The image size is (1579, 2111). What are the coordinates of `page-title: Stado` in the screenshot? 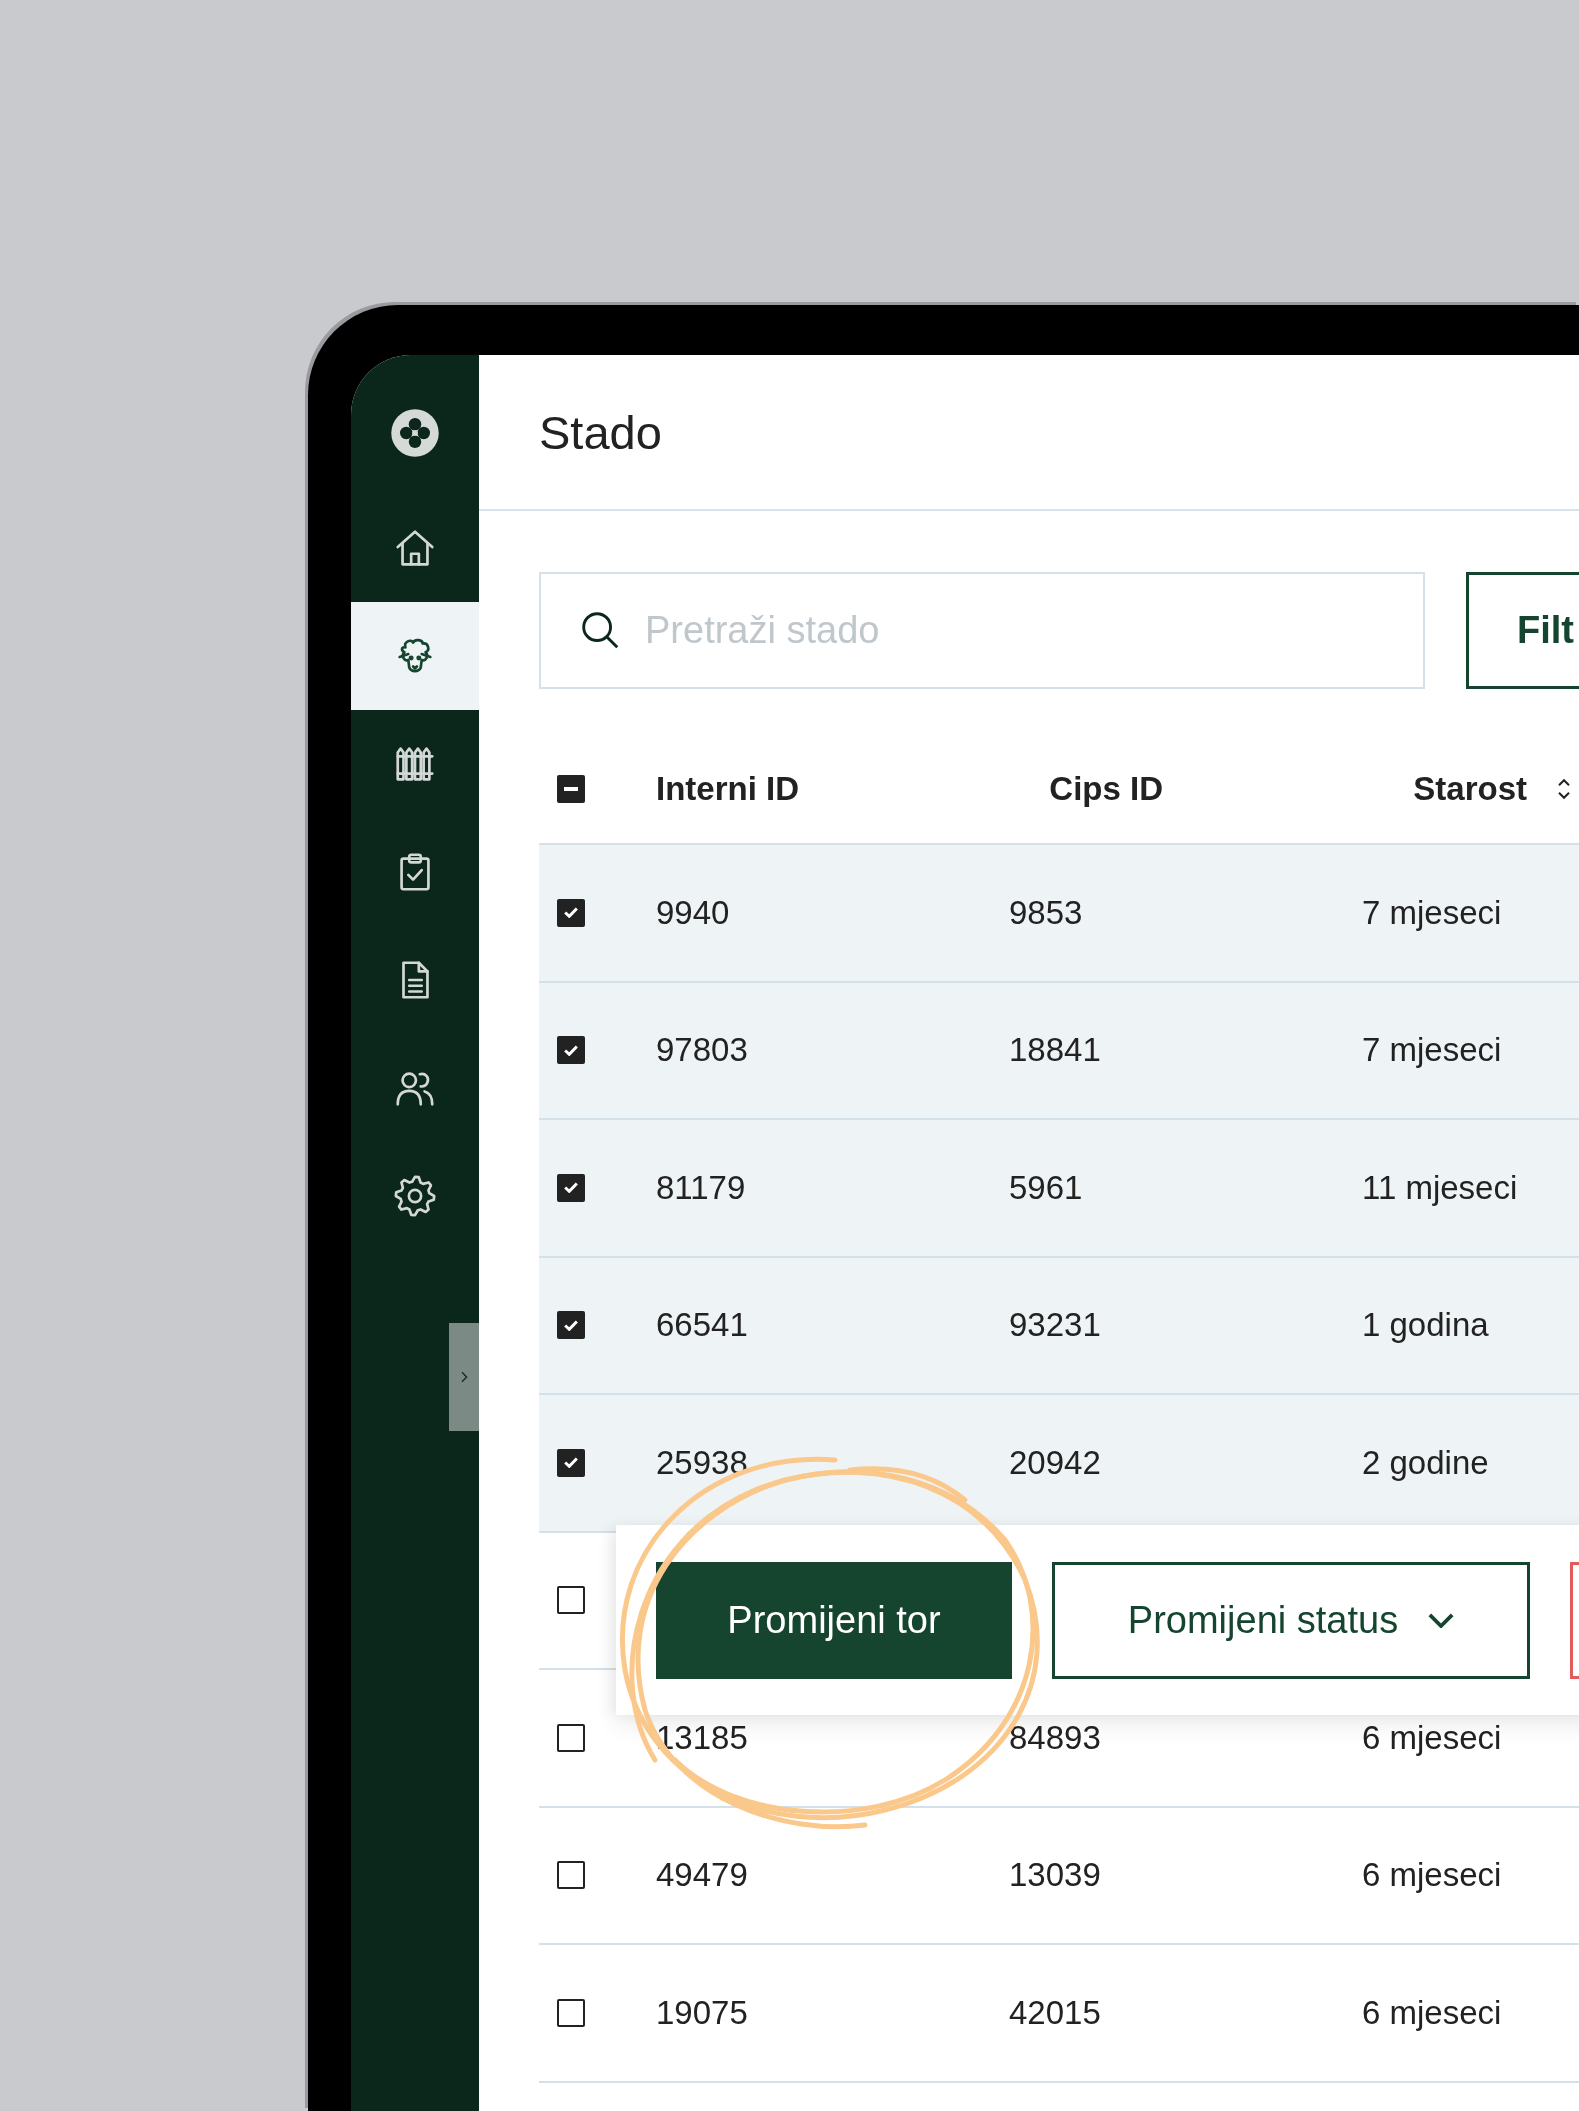 It's located at (600, 432).